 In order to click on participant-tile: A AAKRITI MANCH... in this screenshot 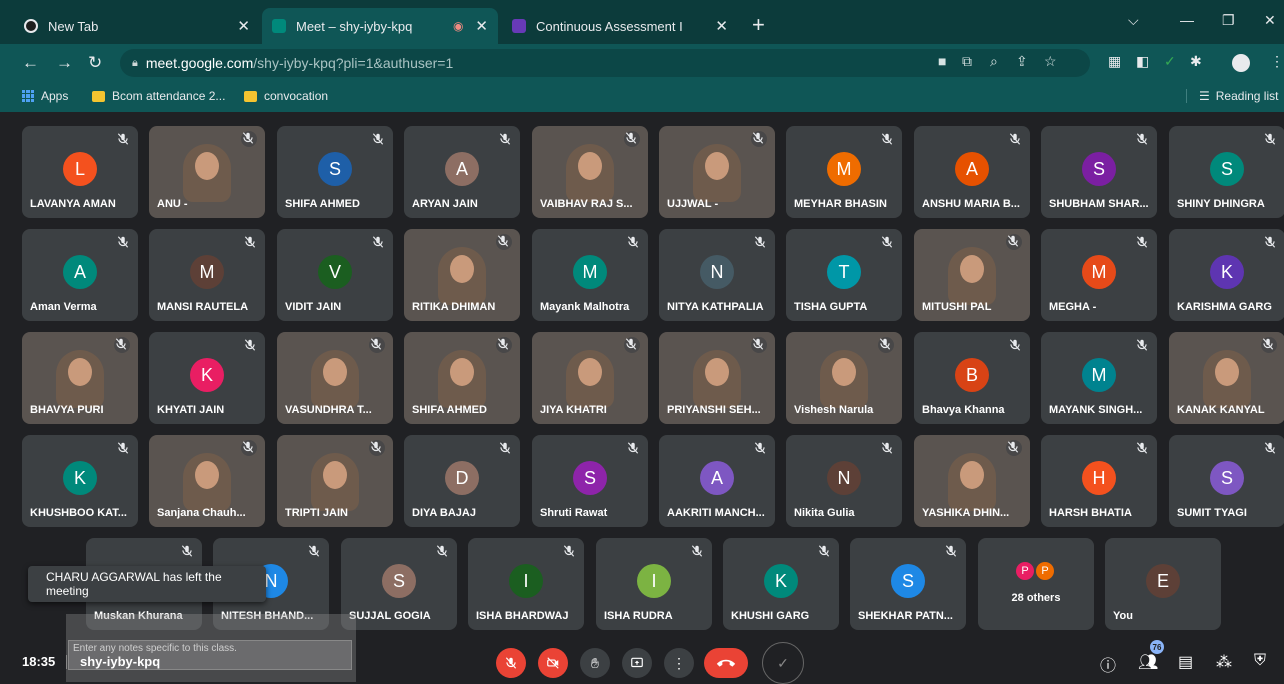, I will do `click(717, 481)`.